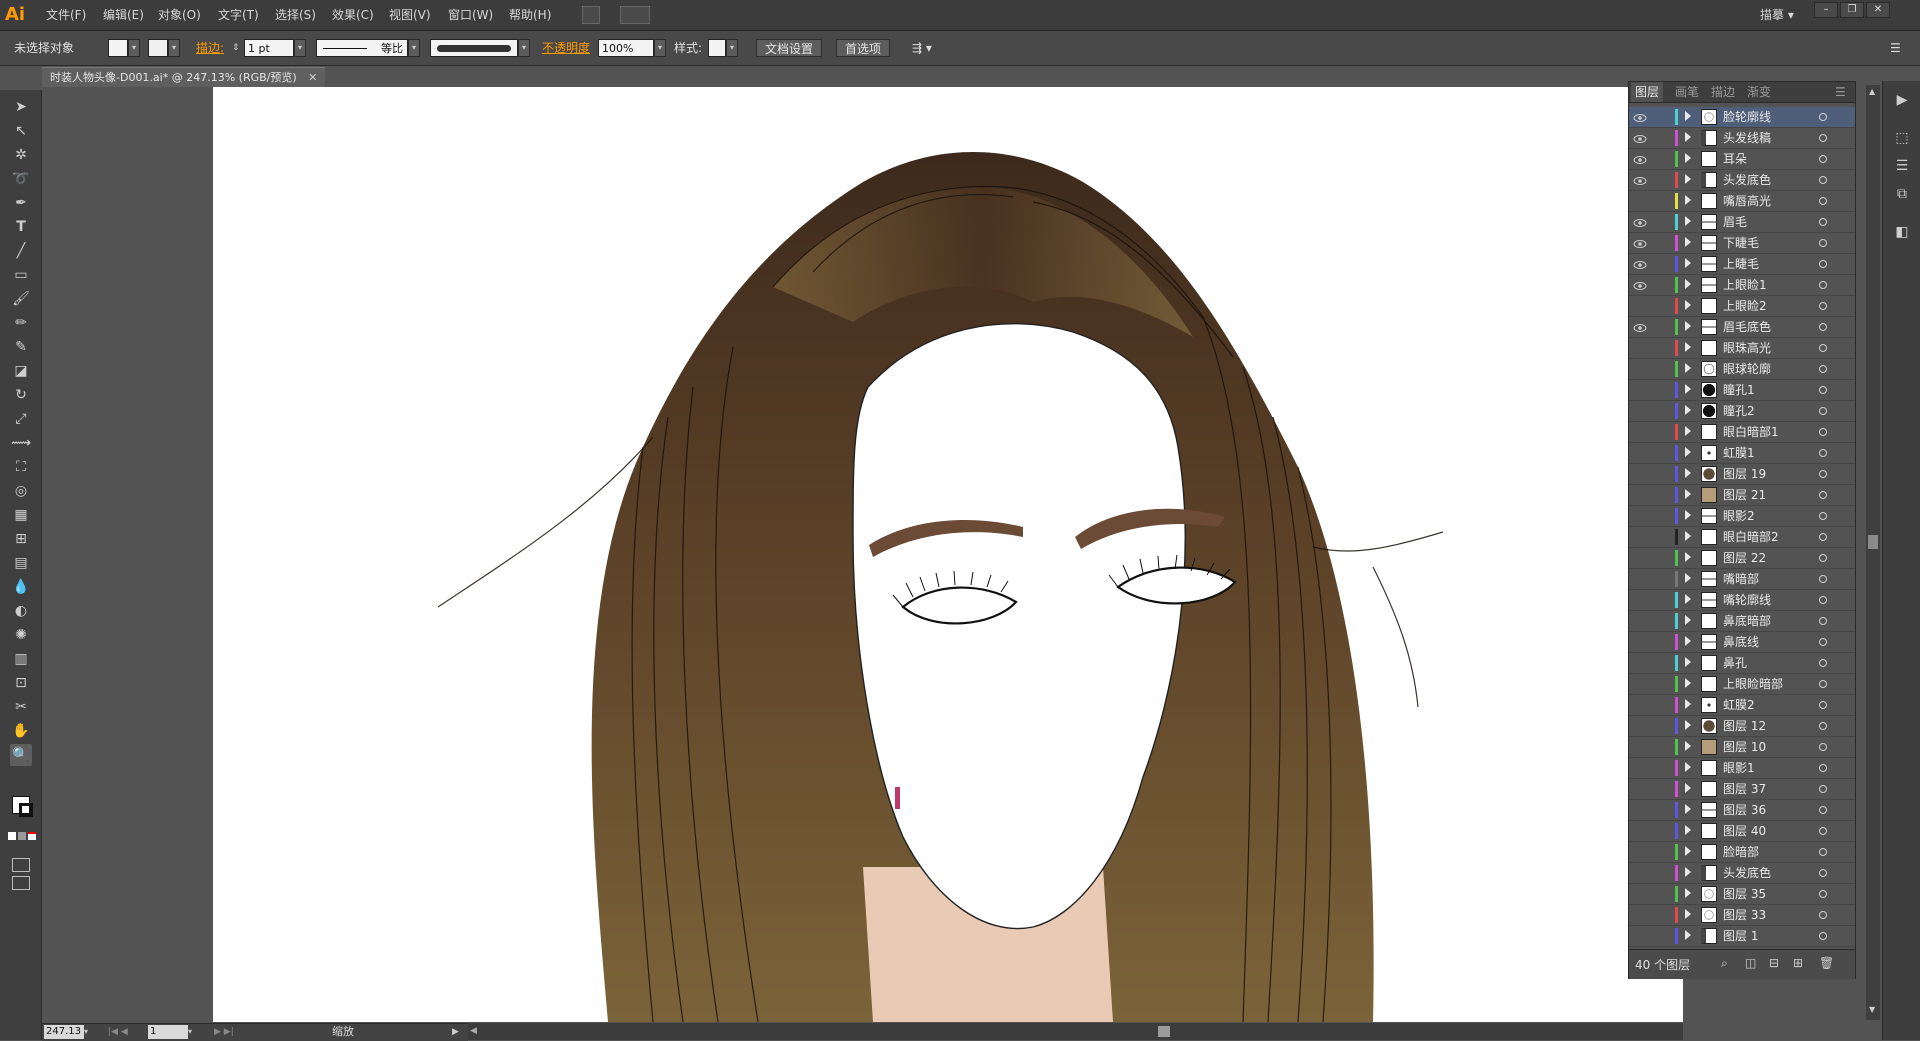 The width and height of the screenshot is (1920, 1041). Describe the element at coordinates (410, 15) in the screenshot. I see `menu-item: 视图(V)` at that location.